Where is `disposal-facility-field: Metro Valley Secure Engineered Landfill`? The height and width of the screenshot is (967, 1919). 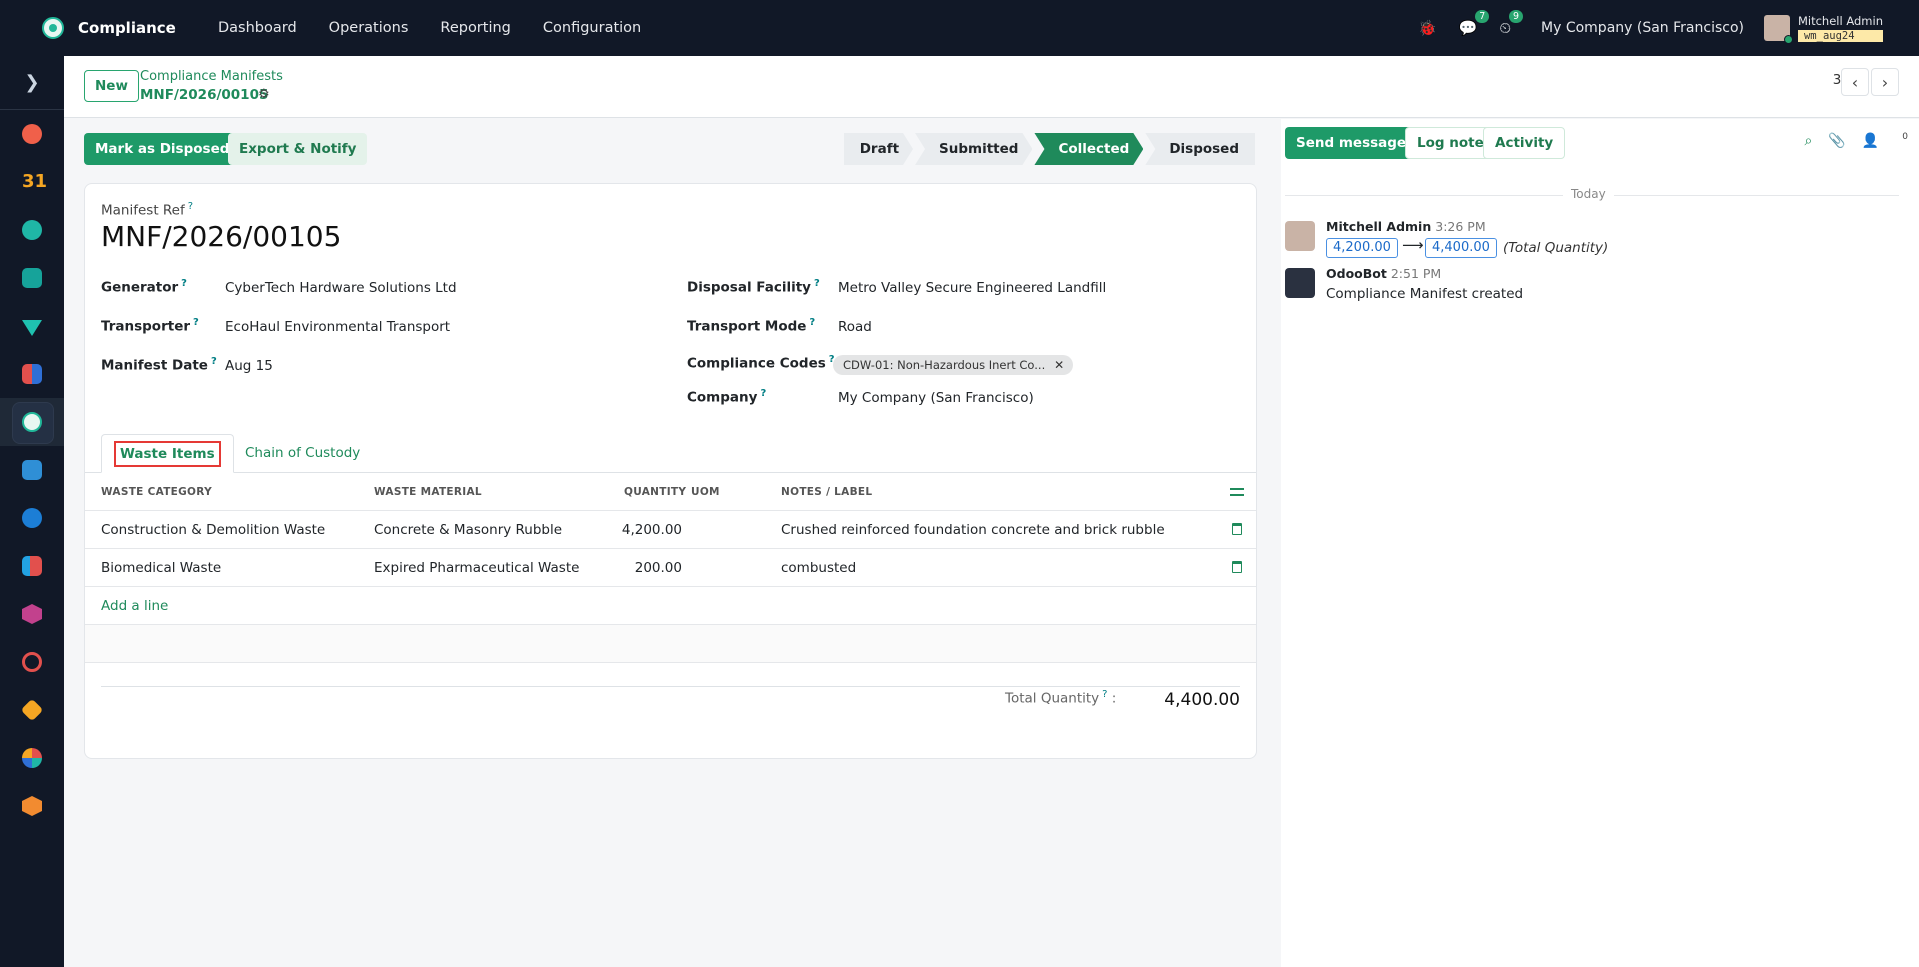
disposal-facility-field: Metro Valley Secure Engineered Landfill is located at coordinates (972, 288).